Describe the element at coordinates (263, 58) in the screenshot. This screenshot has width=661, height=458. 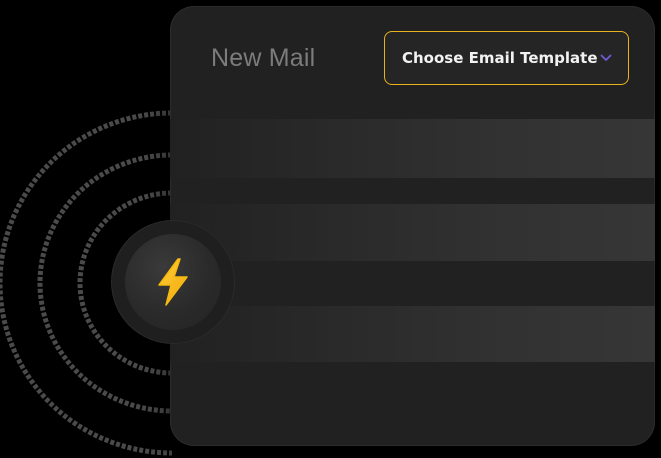
I see `new-mail-title: New Mail` at that location.